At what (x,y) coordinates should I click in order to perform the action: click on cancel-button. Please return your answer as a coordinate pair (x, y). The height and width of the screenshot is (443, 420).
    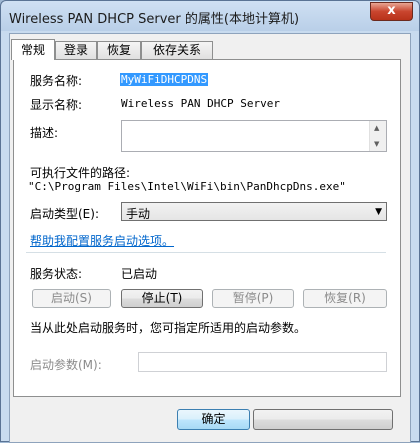
    Looking at the image, I should click on (323, 419).